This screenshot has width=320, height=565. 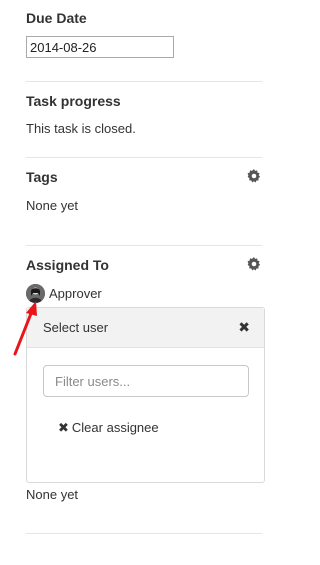 I want to click on due-date-section: Due Date, so click(x=144, y=18).